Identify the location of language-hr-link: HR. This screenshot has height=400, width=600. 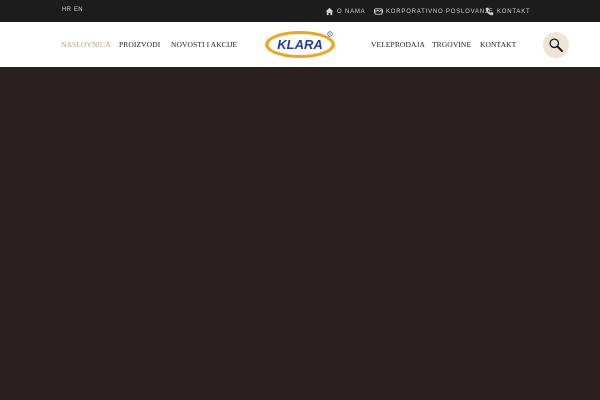
(66, 10).